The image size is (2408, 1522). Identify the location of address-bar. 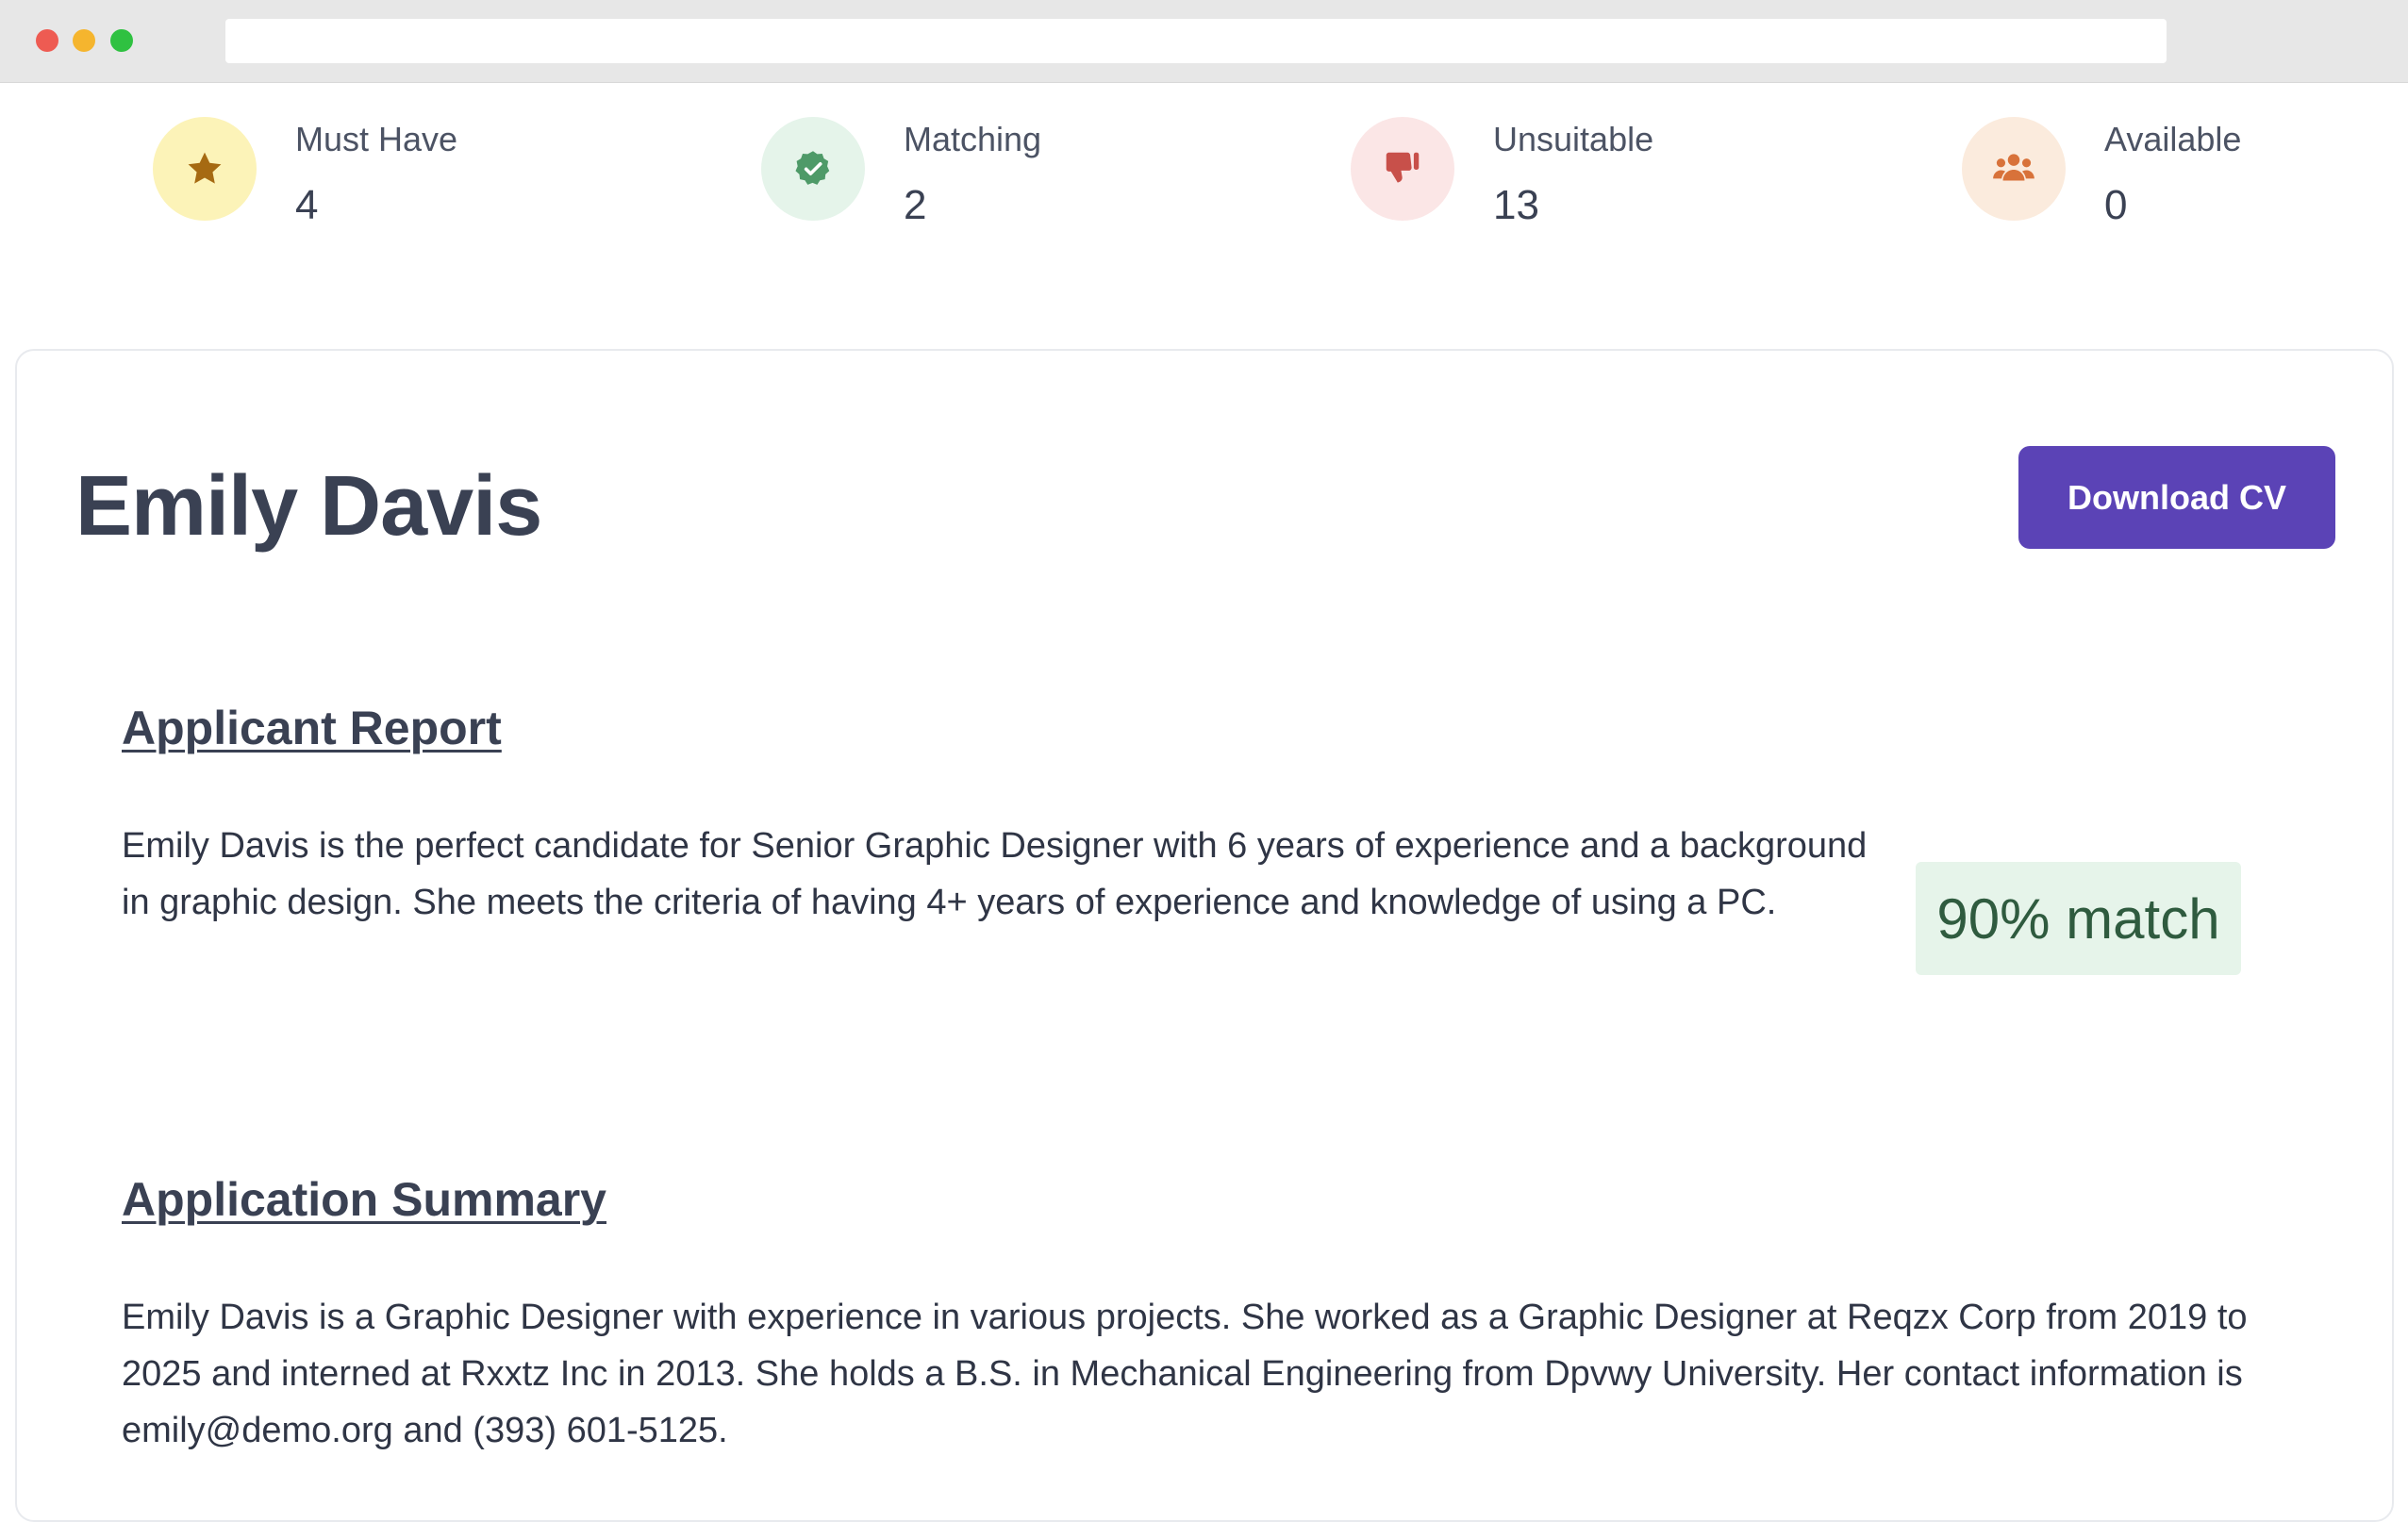
(1196, 41).